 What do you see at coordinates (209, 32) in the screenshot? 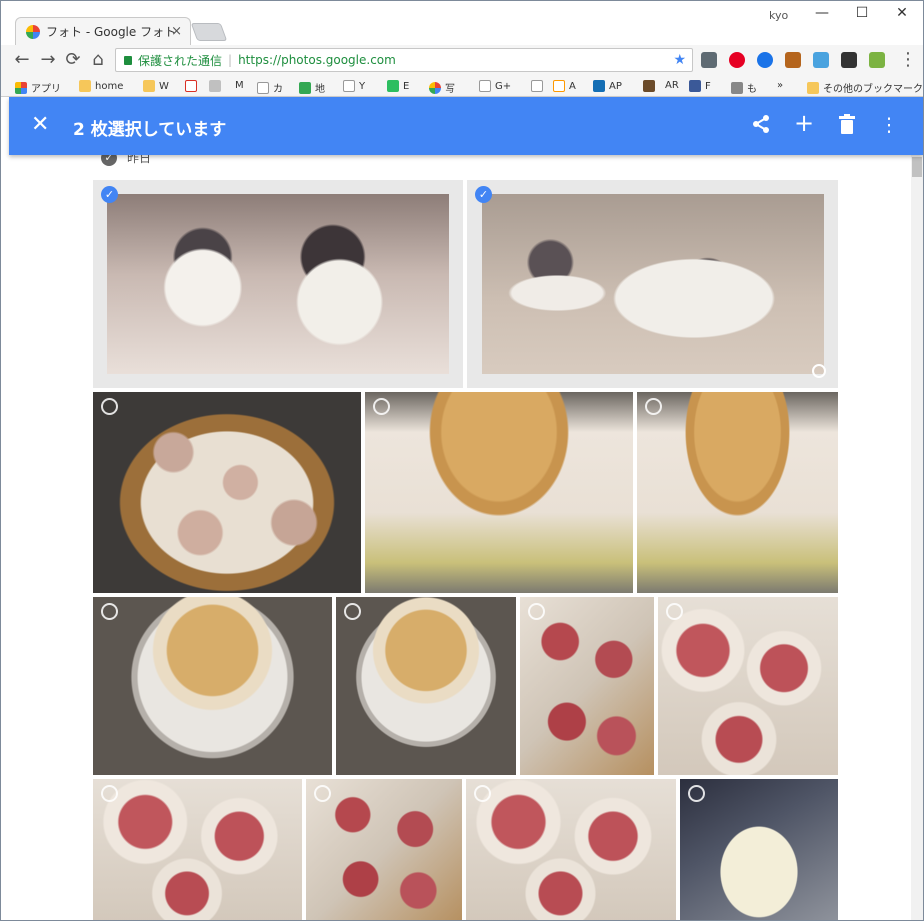
I see `new-tab-button` at bounding box center [209, 32].